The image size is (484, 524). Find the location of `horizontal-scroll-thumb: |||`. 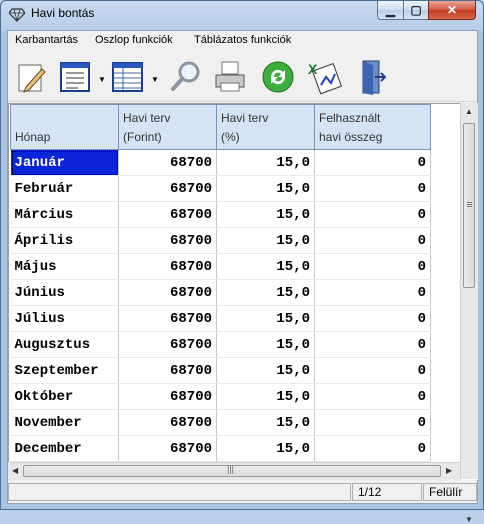

horizontal-scroll-thumb: ||| is located at coordinates (232, 470).